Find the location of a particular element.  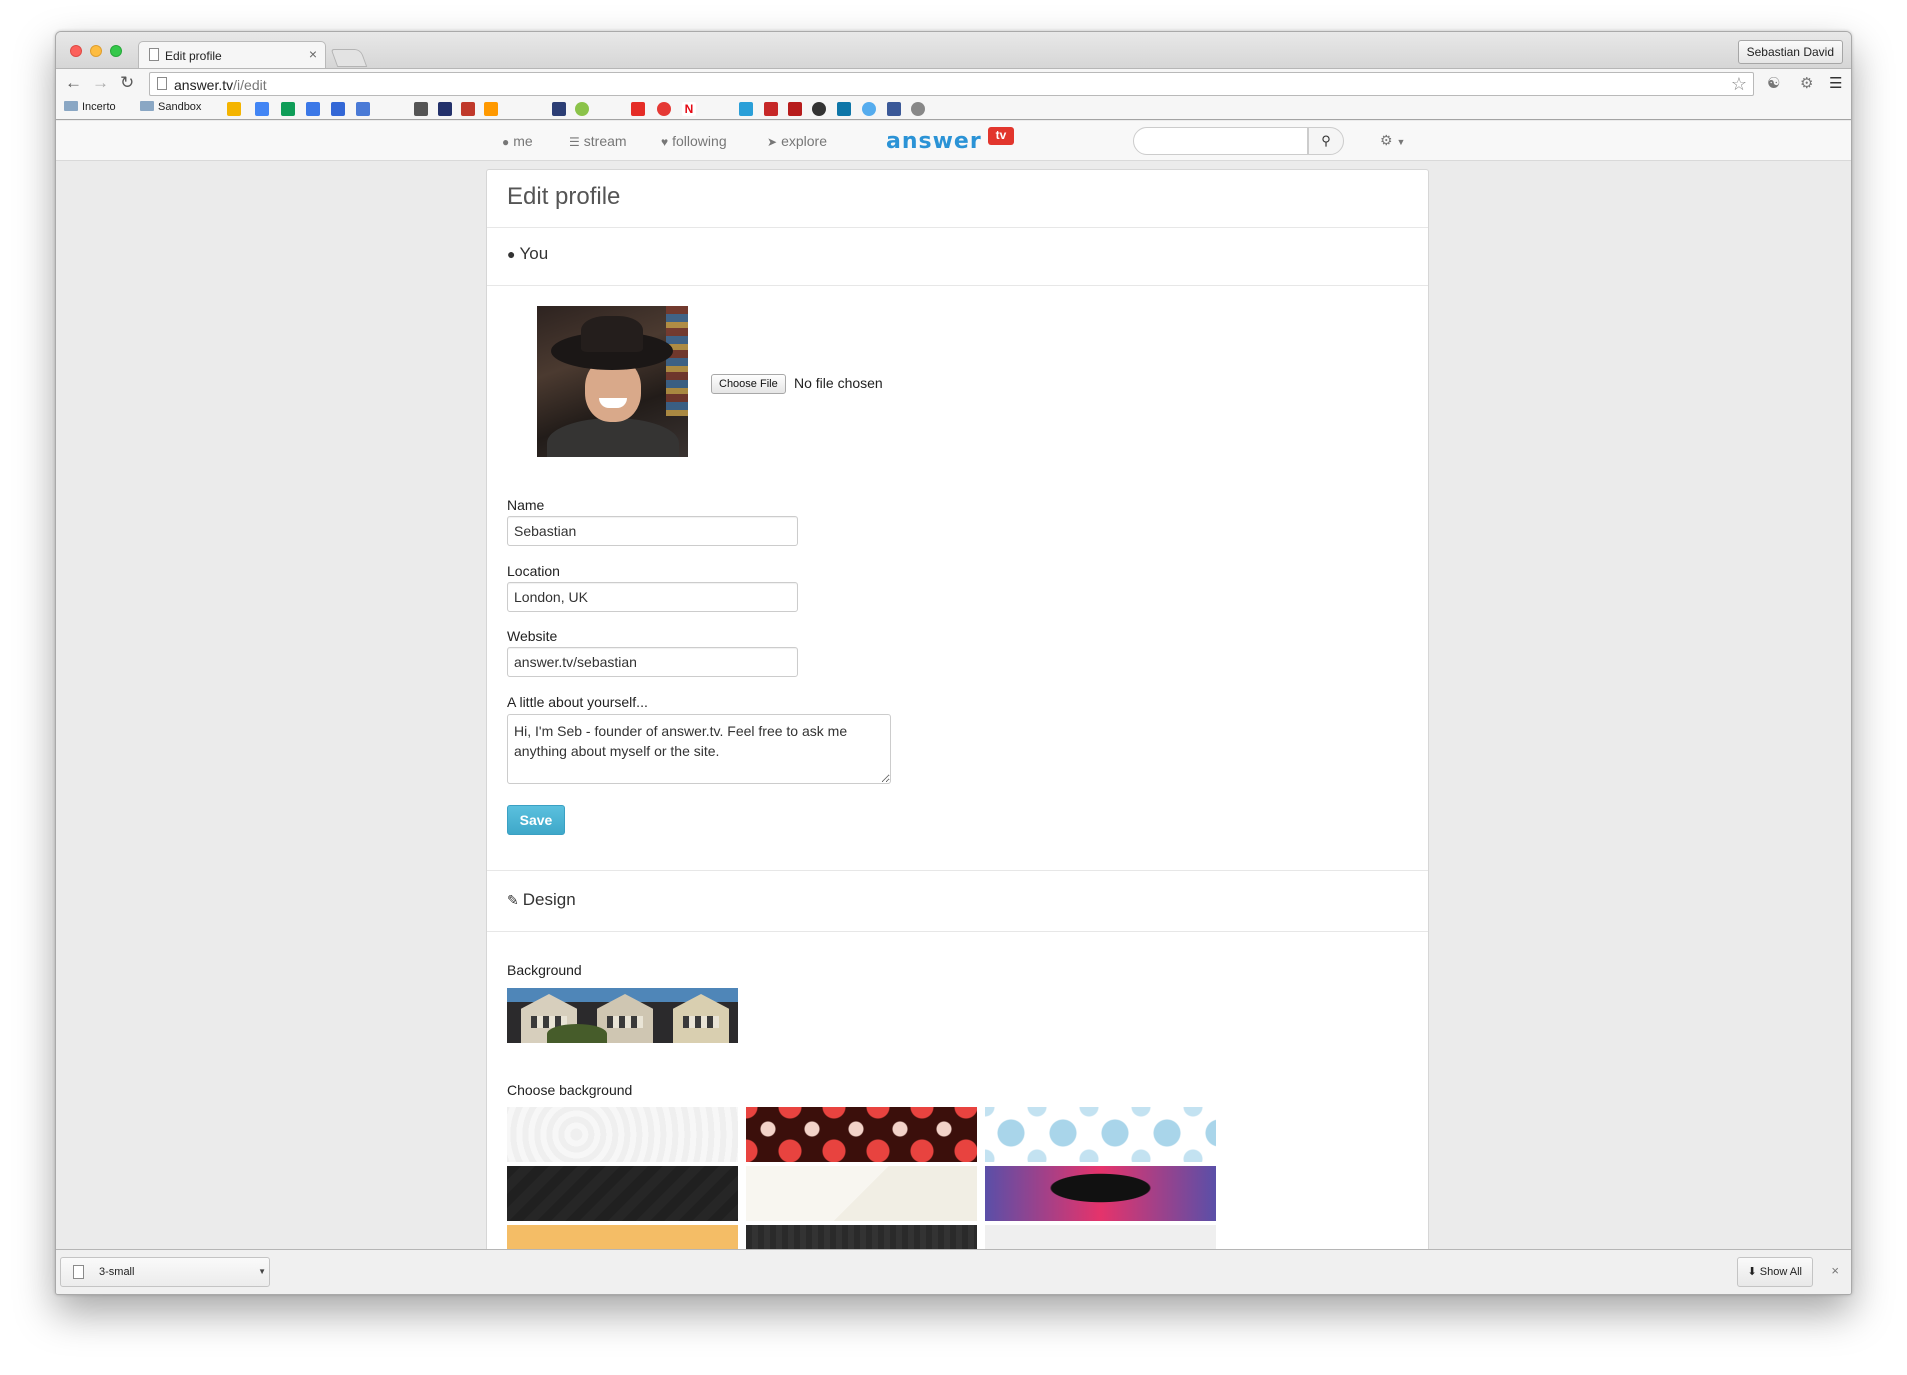

file-icon is located at coordinates (78, 1272).